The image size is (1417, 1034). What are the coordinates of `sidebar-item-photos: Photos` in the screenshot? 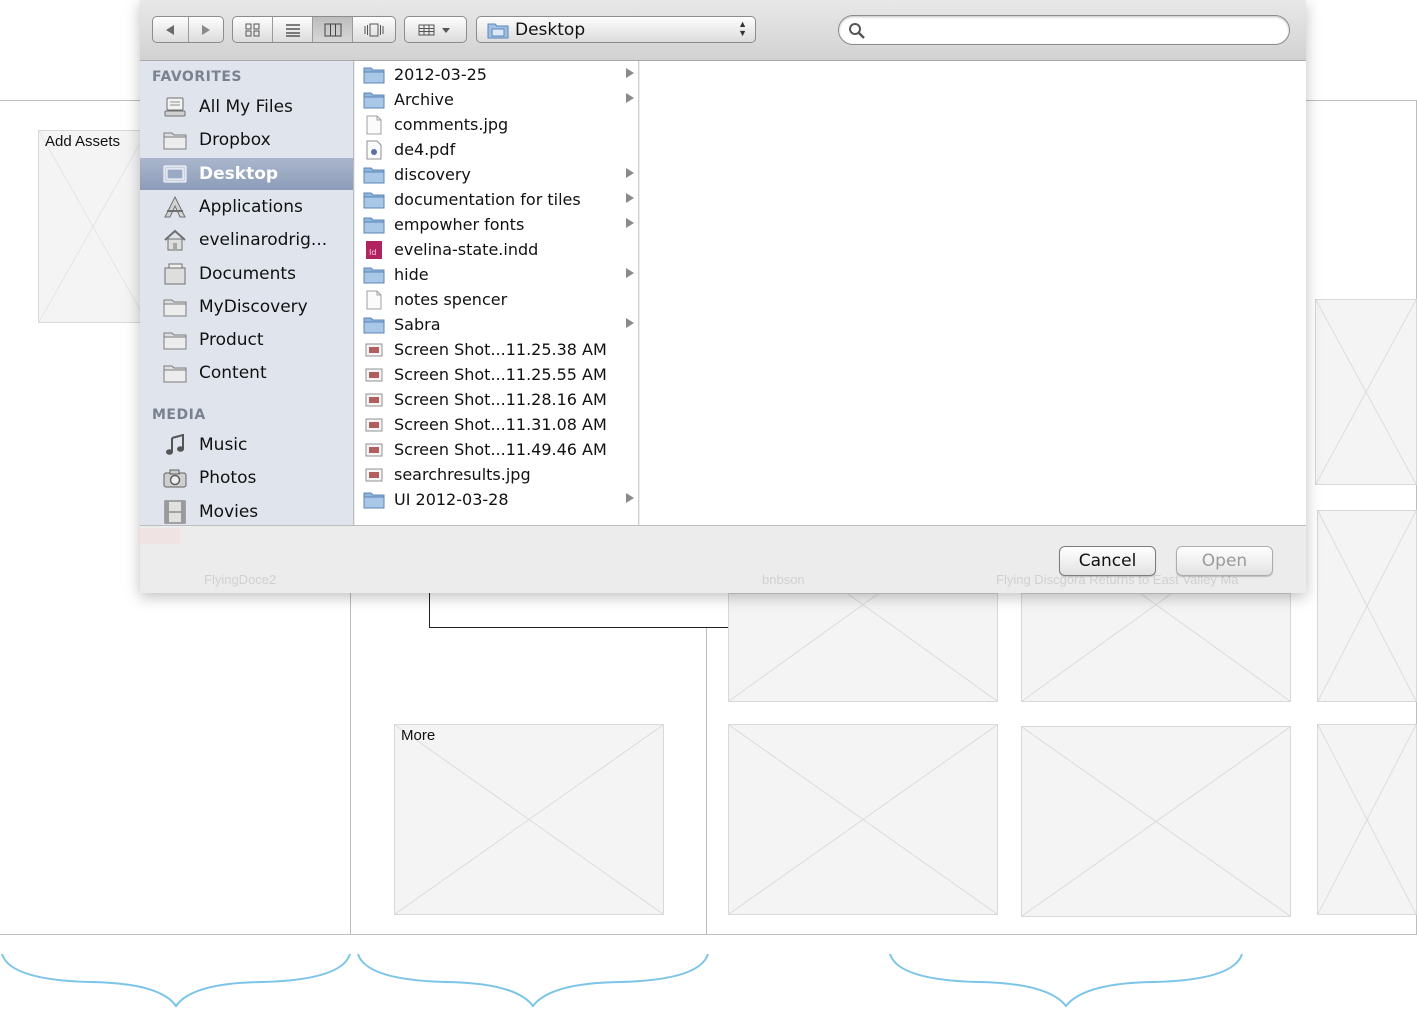 It's located at (246, 478).